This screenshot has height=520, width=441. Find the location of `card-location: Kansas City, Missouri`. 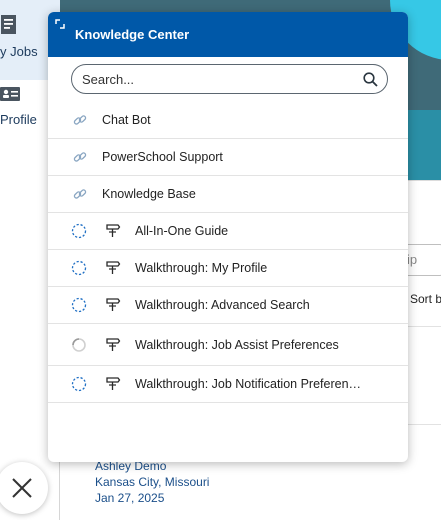

card-location: Kansas City, Missouri is located at coordinates (152, 482).